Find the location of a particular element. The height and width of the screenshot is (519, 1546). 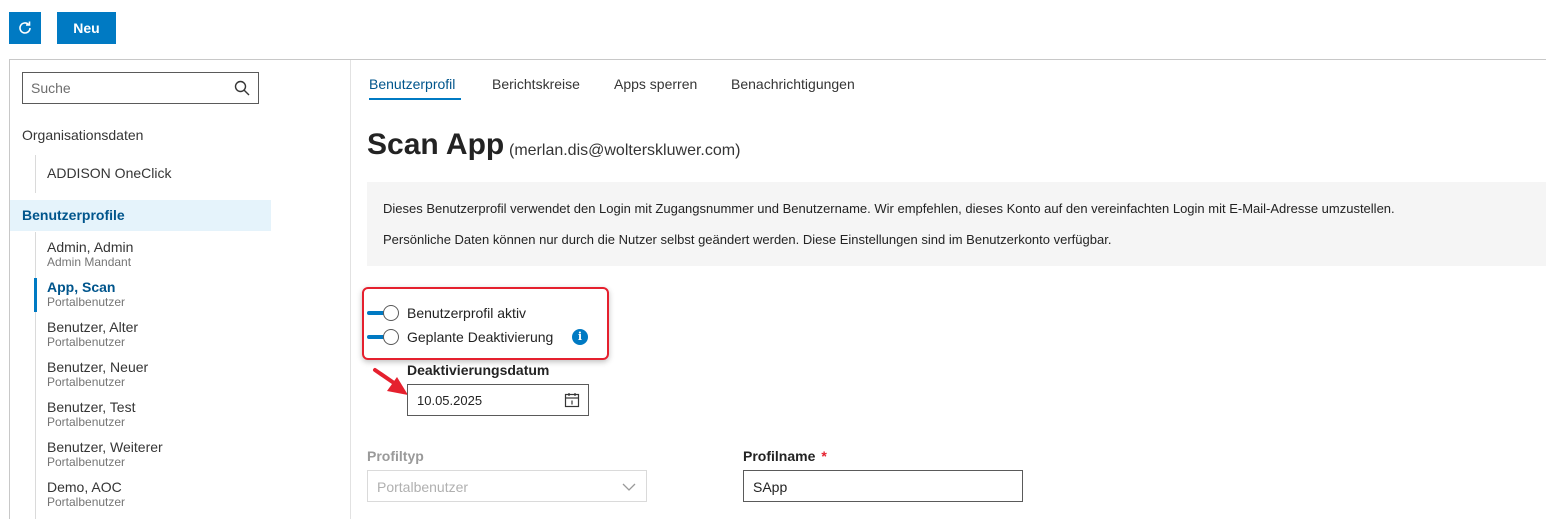

user-list-item: Benutzer, Test Portalbenutzer is located at coordinates (91, 414).